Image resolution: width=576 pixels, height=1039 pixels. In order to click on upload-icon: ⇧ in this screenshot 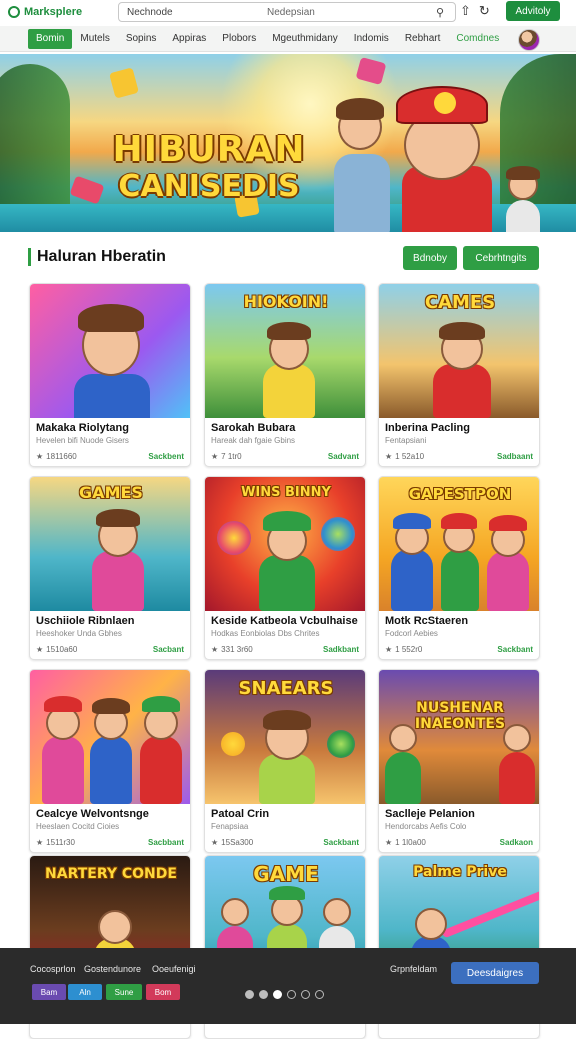, I will do `click(465, 11)`.